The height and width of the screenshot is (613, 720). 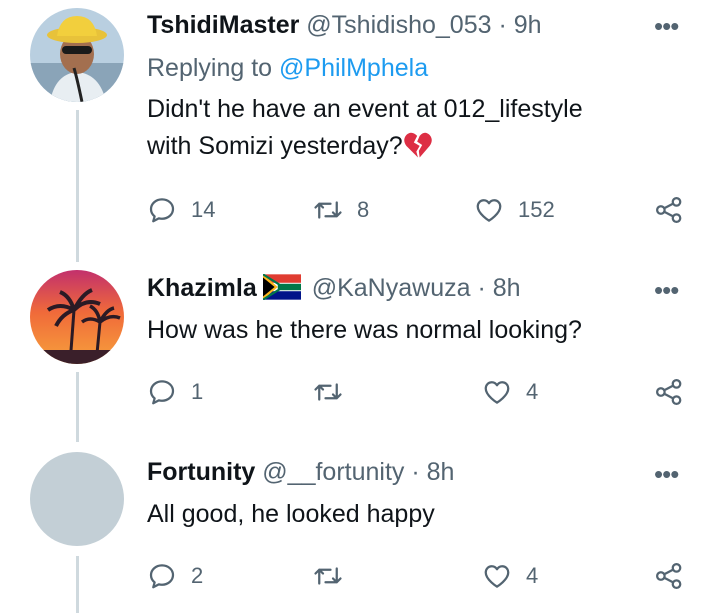 What do you see at coordinates (360, 392) in the screenshot?
I see `tweet-actions: 1 4` at bounding box center [360, 392].